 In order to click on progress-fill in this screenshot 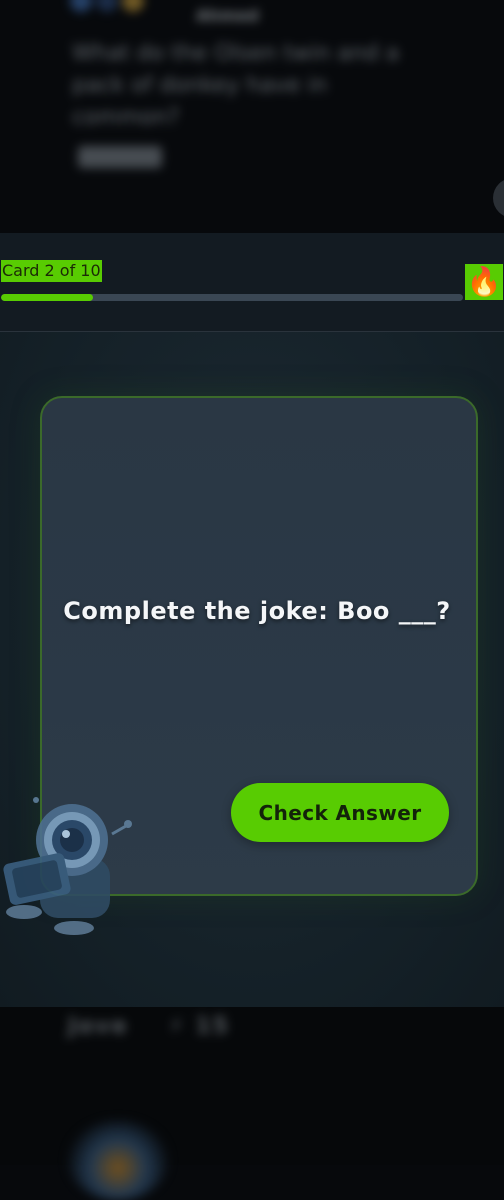, I will do `click(47, 297)`.